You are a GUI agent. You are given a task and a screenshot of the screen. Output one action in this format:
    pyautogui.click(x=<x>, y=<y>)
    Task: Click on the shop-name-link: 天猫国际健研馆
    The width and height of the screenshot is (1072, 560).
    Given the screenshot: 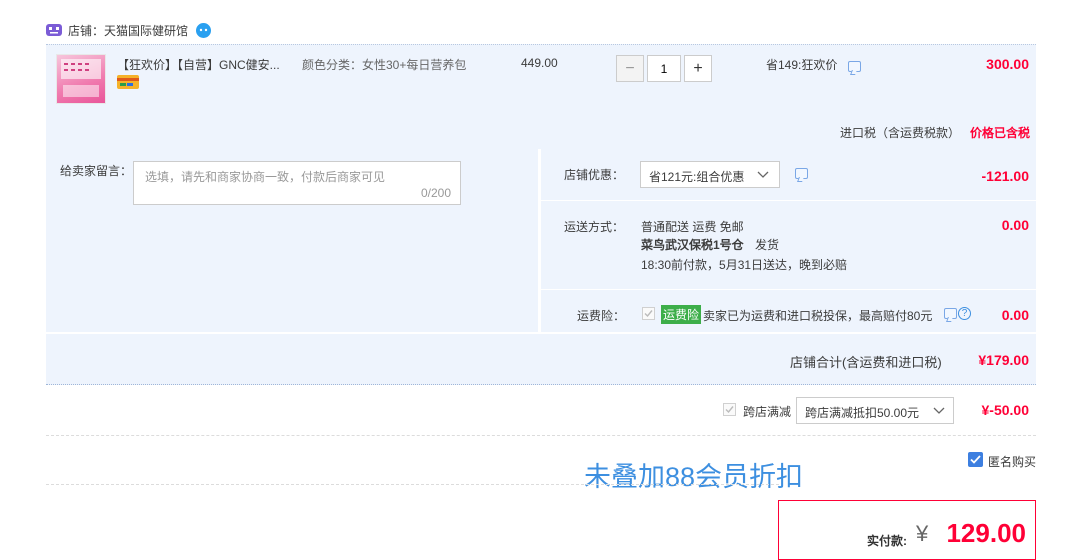 What is the action you would take?
    pyautogui.click(x=146, y=30)
    